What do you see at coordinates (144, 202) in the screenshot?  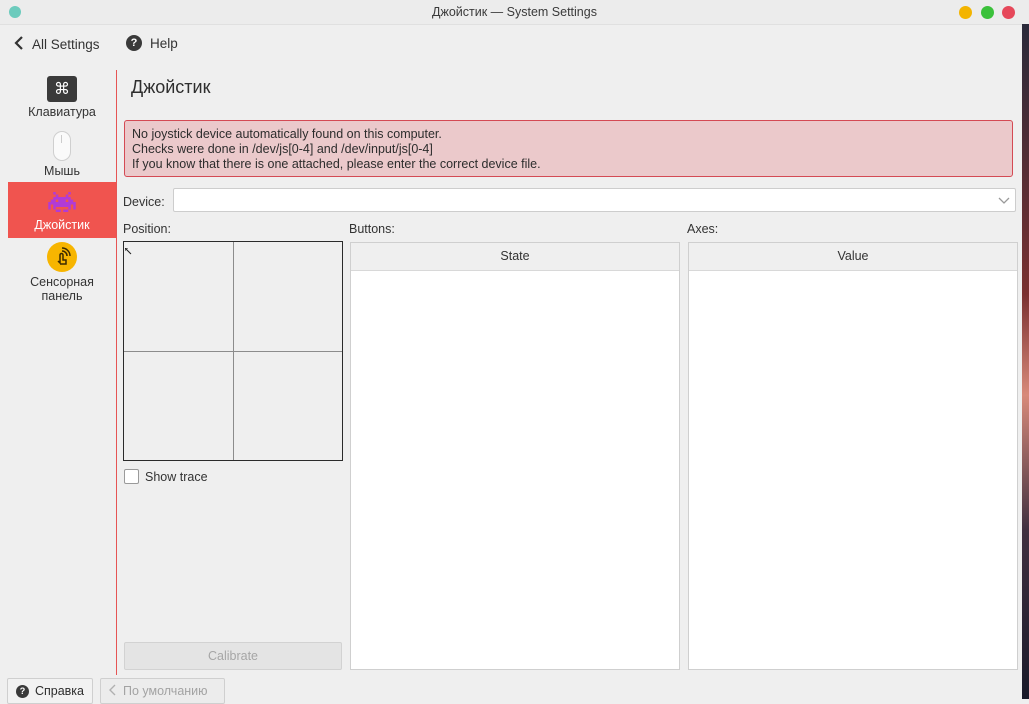 I see `device-label: Device:` at bounding box center [144, 202].